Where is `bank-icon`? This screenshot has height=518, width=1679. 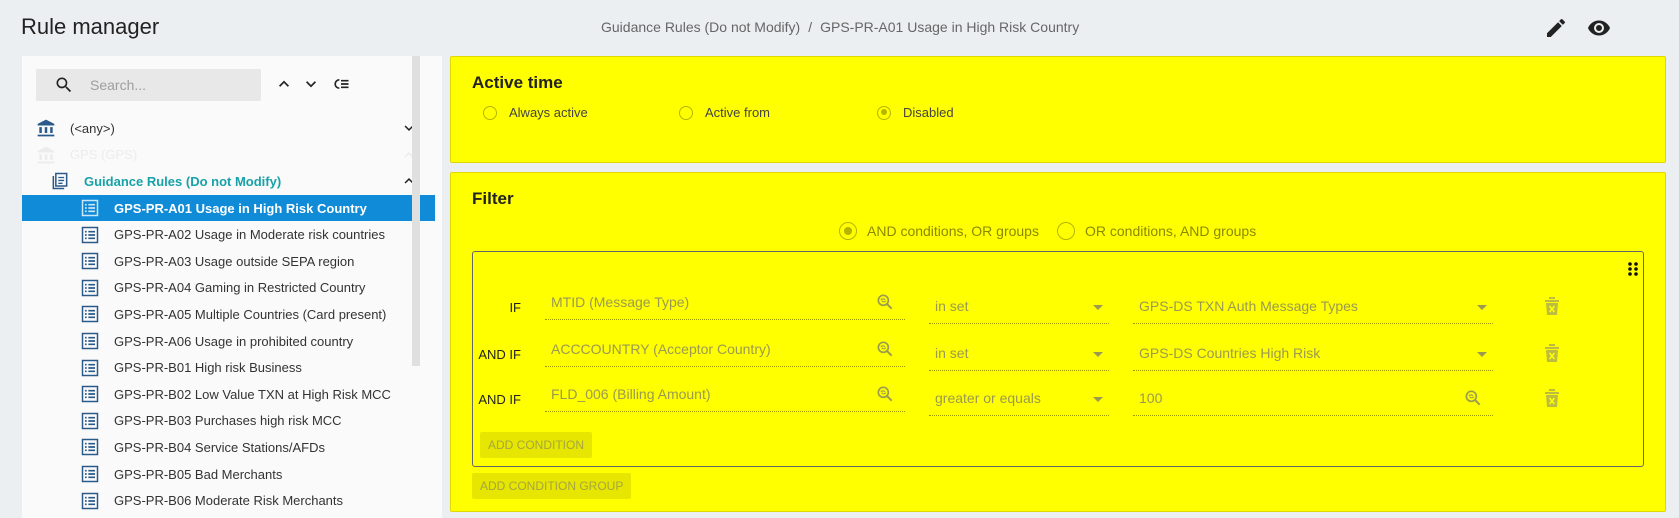 bank-icon is located at coordinates (46, 155).